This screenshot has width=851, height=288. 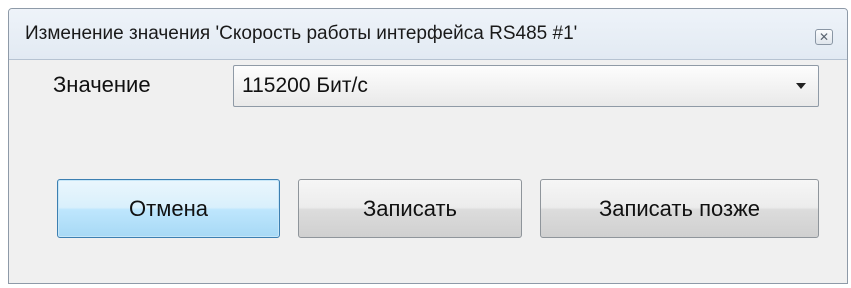 I want to click on write-button: Записать, so click(x=410, y=208).